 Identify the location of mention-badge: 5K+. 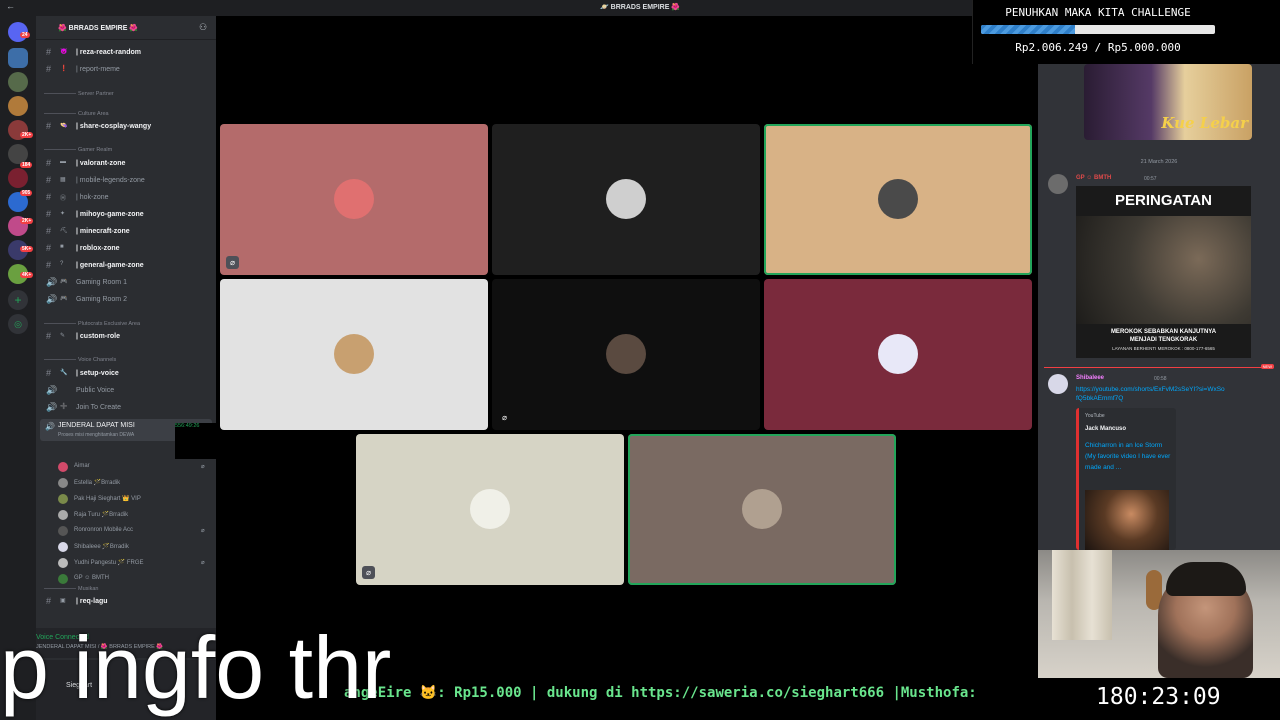
(27, 249).